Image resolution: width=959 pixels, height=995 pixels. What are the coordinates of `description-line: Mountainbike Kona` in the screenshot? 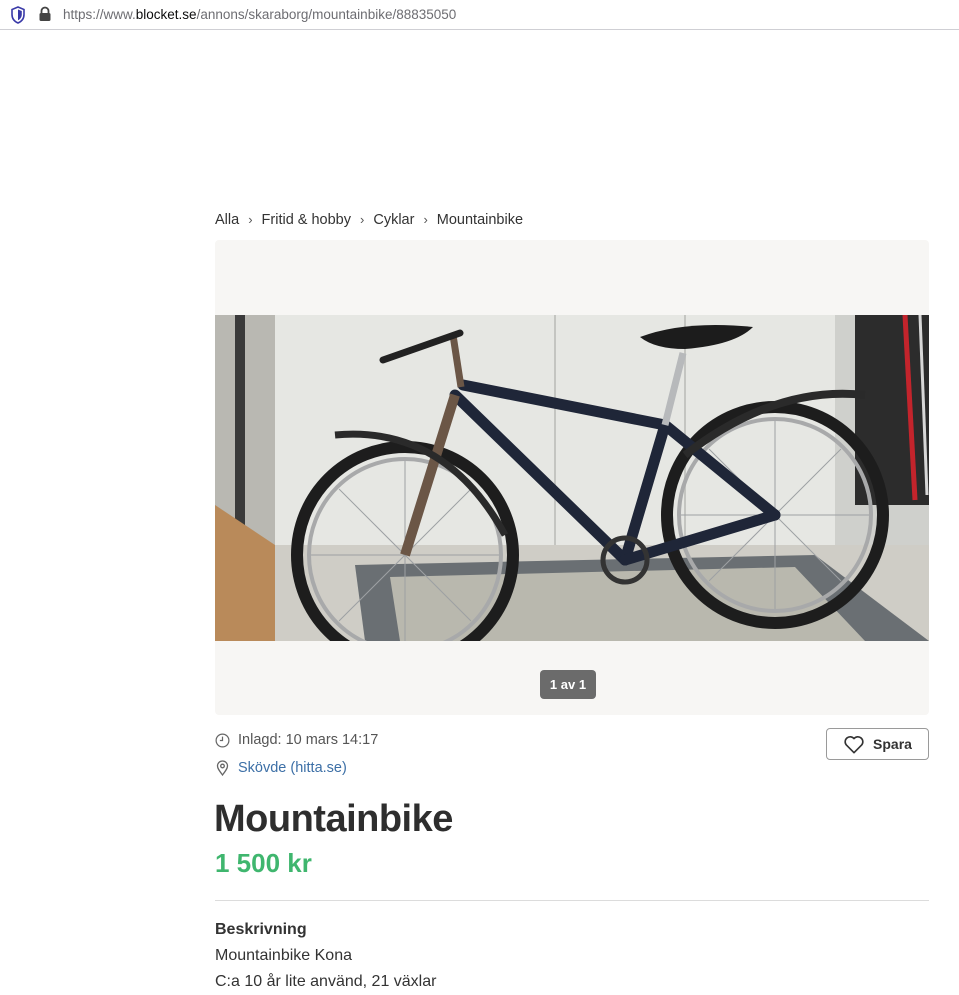 It's located at (283, 955).